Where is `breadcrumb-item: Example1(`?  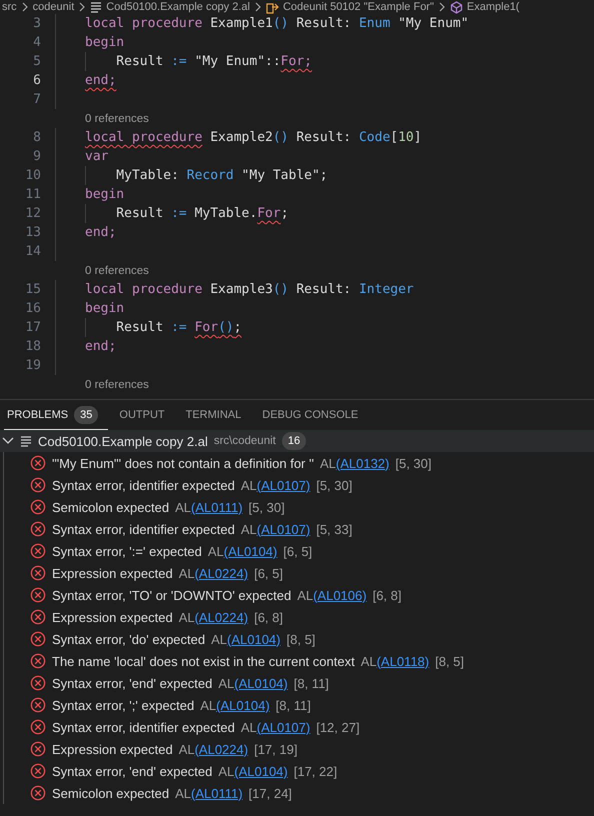
breadcrumb-item: Example1( is located at coordinates (493, 7).